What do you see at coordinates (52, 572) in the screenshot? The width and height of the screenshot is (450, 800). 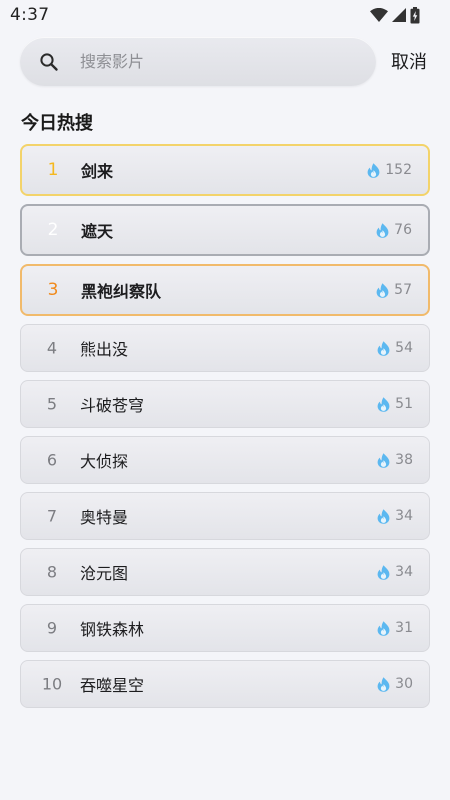 I see `rank-number: 8` at bounding box center [52, 572].